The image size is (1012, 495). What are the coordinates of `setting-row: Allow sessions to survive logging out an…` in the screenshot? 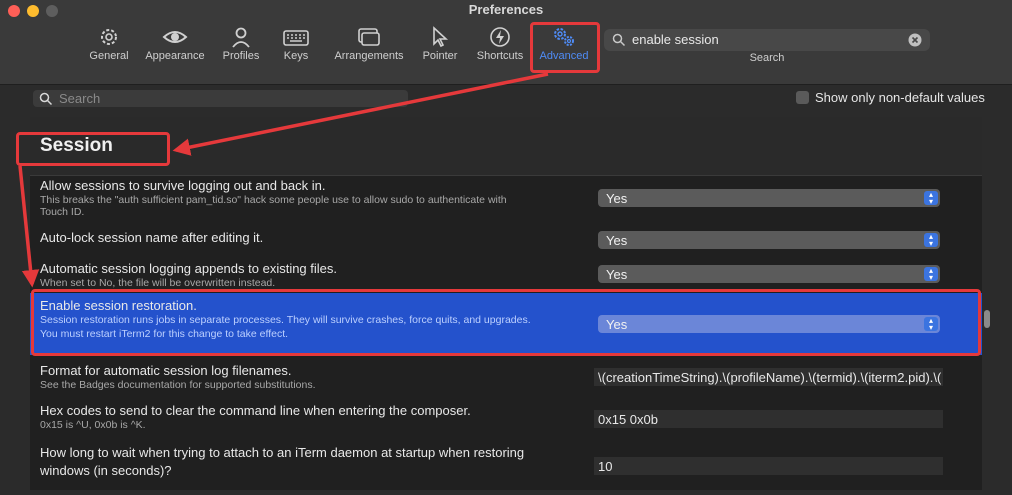 It's located at (507, 197).